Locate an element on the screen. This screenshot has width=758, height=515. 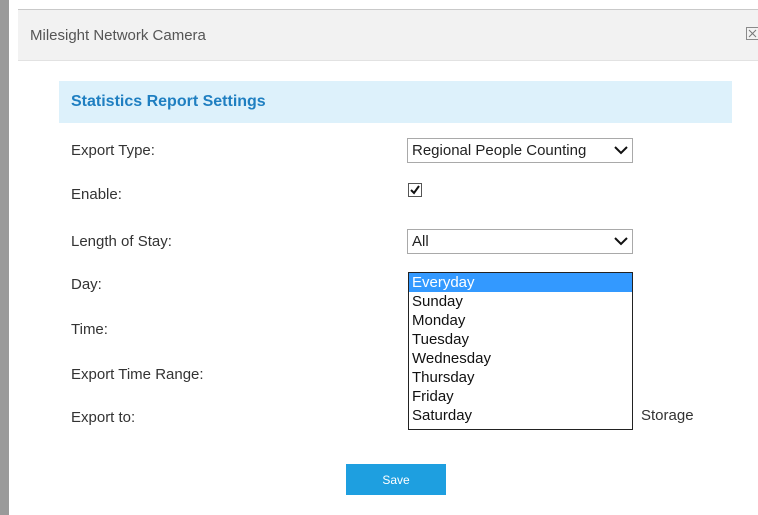
export-to-label: Export to: is located at coordinates (103, 417).